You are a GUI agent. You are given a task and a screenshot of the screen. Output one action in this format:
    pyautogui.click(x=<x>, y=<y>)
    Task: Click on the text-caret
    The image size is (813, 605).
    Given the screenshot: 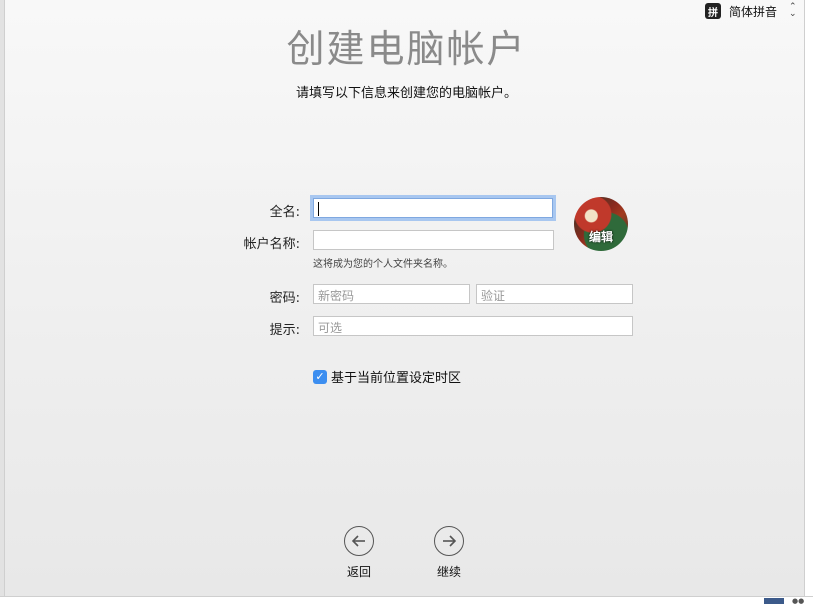 What is the action you would take?
    pyautogui.click(x=318, y=209)
    